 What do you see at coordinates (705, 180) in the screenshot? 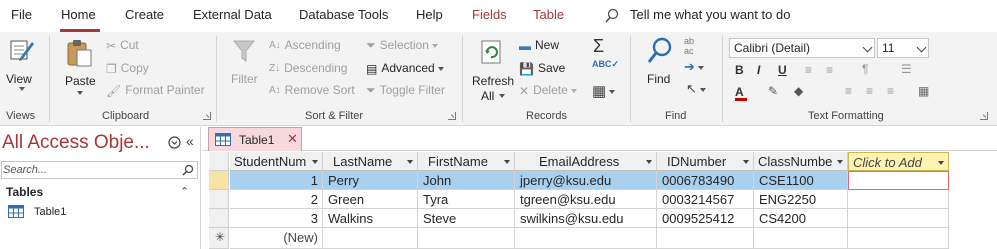
I see `cell-idnumber: 0006783490` at bounding box center [705, 180].